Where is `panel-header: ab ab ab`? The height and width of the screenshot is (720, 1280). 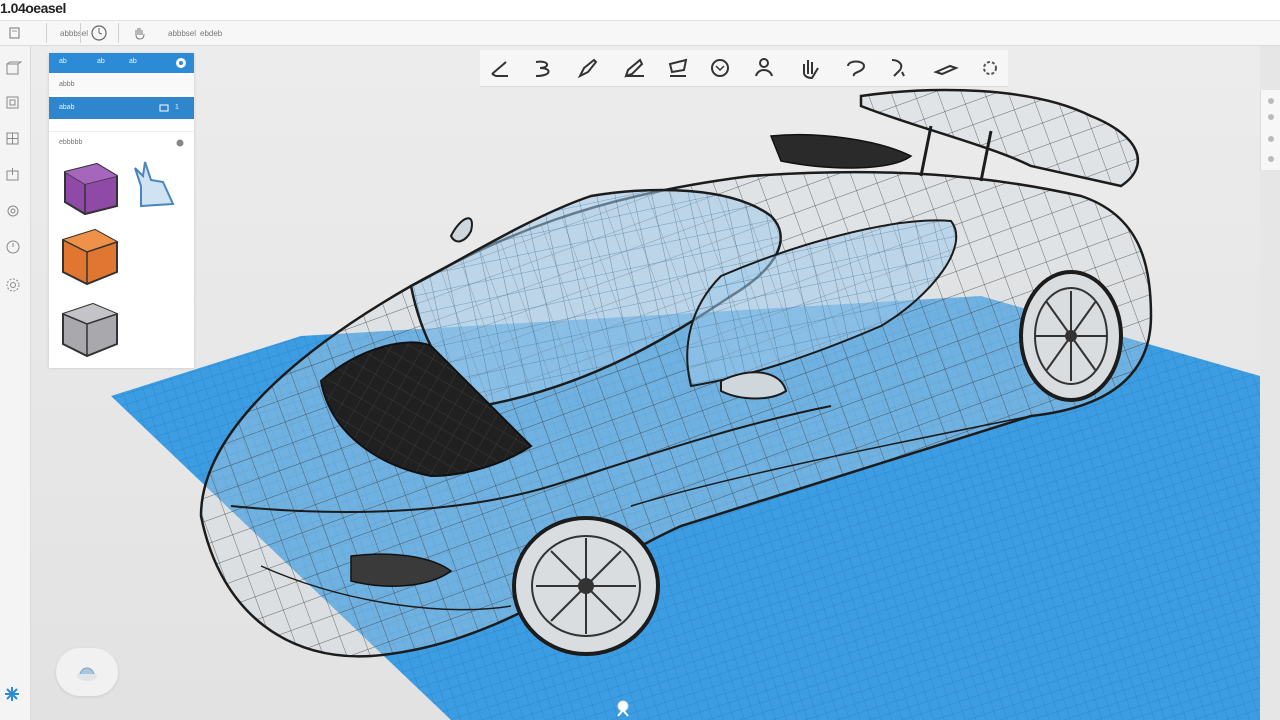
panel-header: ab ab ab is located at coordinates (121, 63).